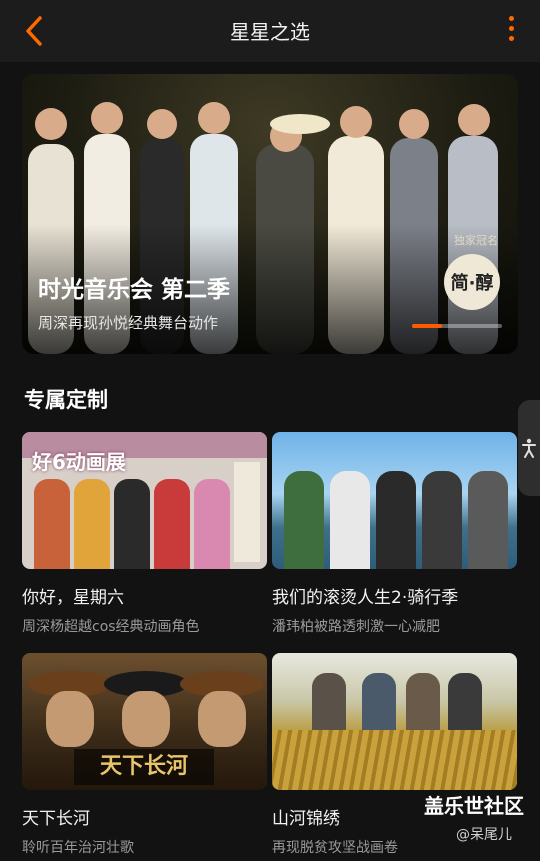  I want to click on card-thumbnail: 天下长河, so click(144, 721).